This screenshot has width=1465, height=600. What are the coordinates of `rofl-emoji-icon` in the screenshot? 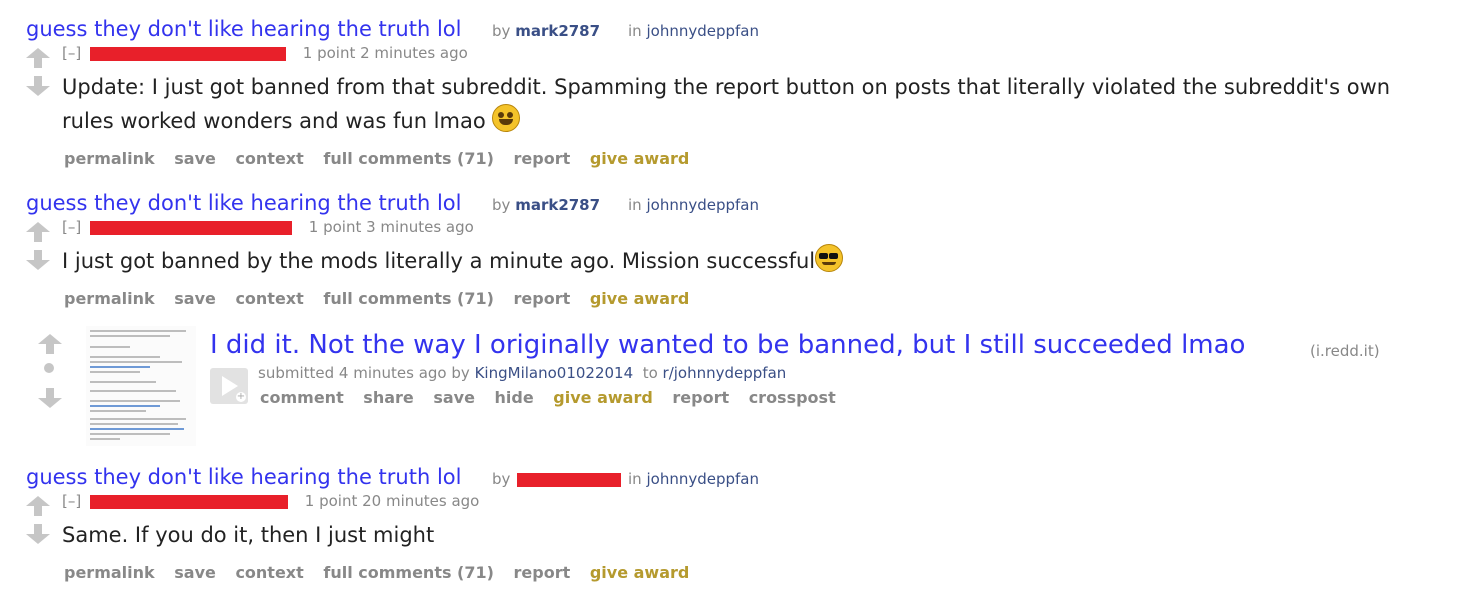 It's located at (506, 118).